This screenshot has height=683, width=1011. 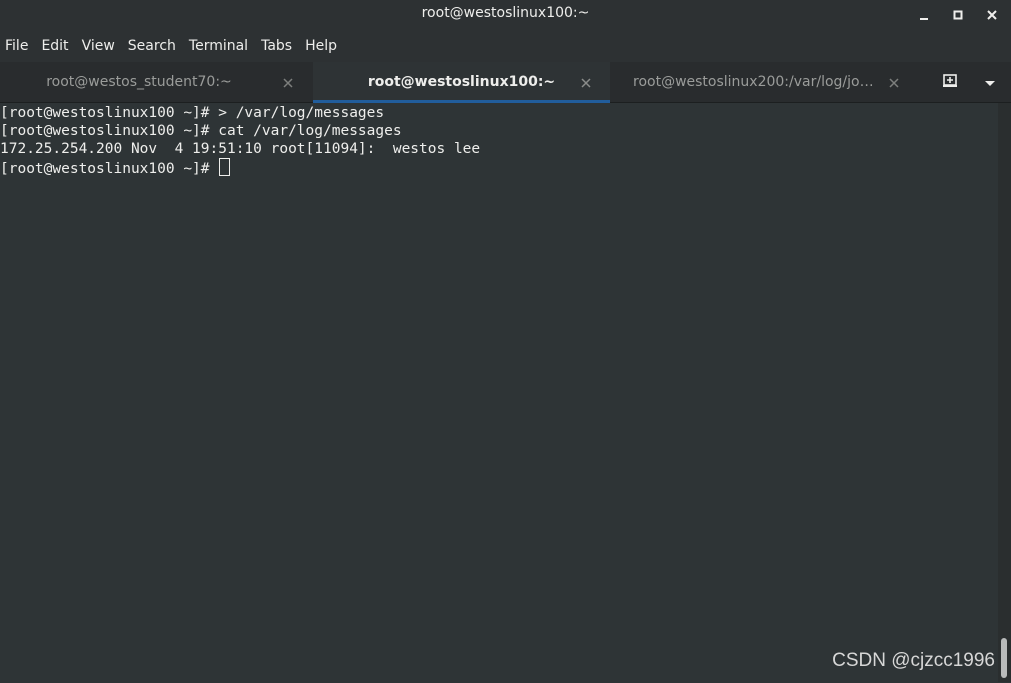 I want to click on menu-help: Help, so click(x=322, y=46).